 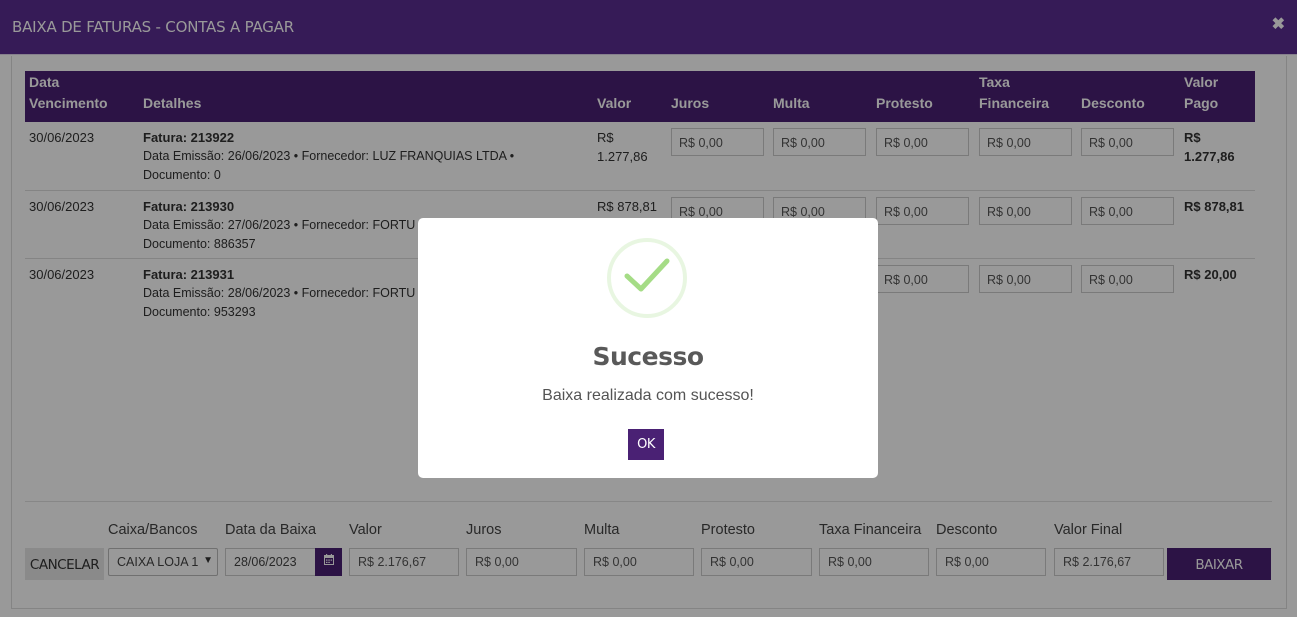 I want to click on success-check-icon, so click(x=647, y=278).